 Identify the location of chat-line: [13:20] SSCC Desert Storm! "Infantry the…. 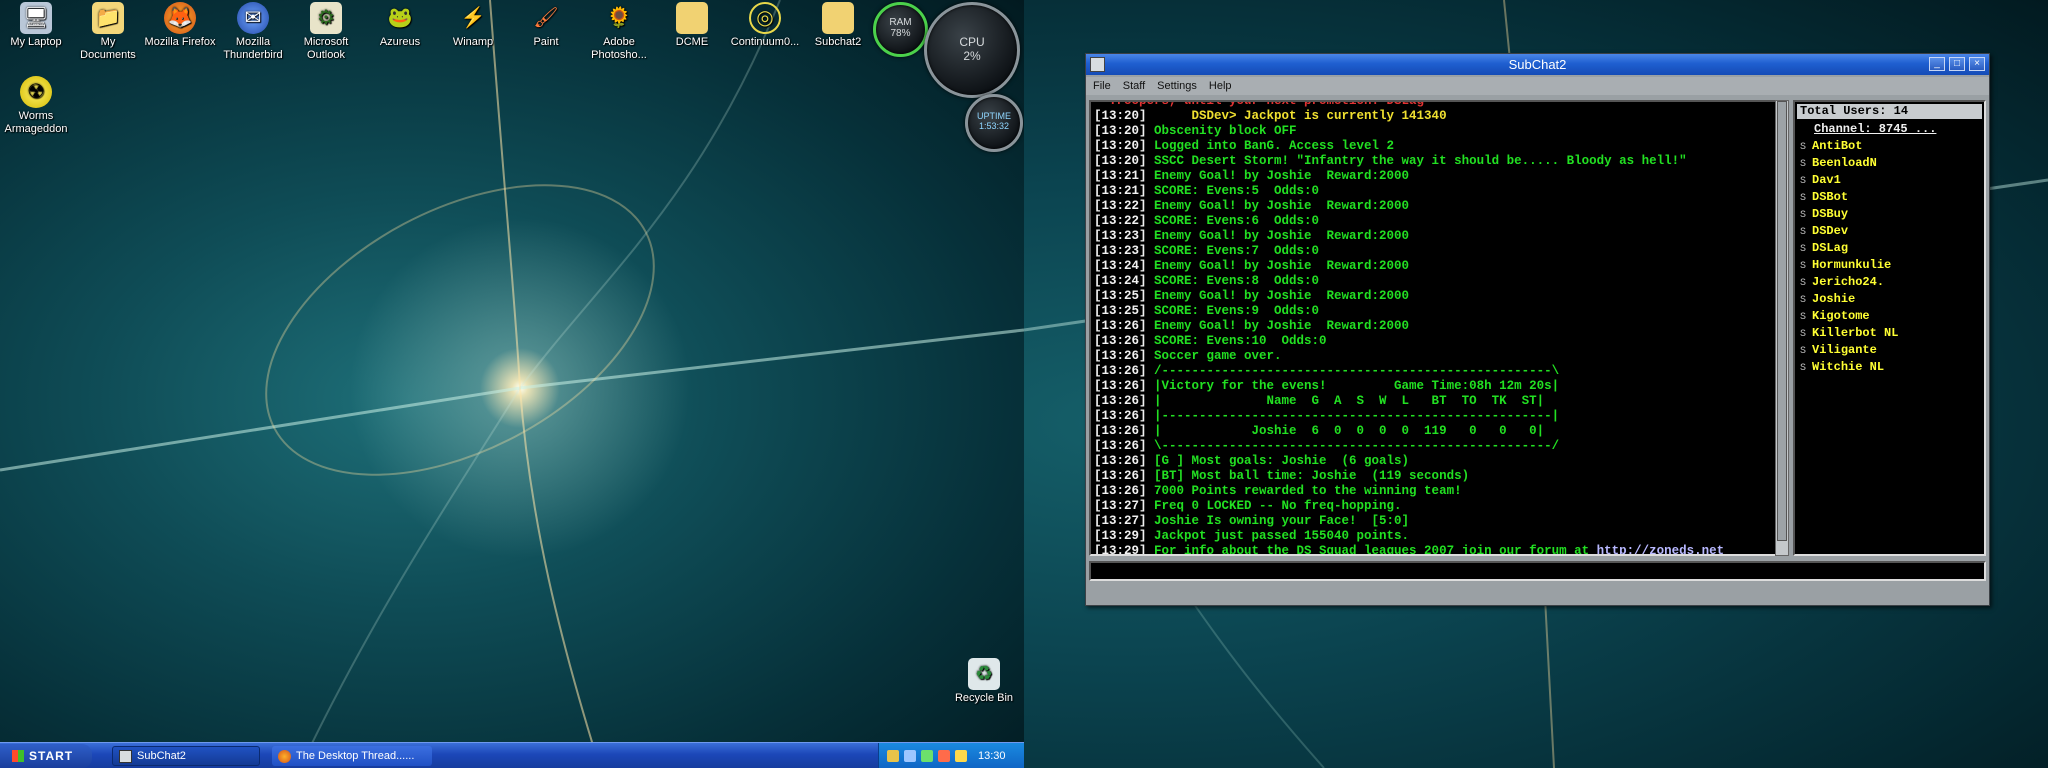
(1390, 161).